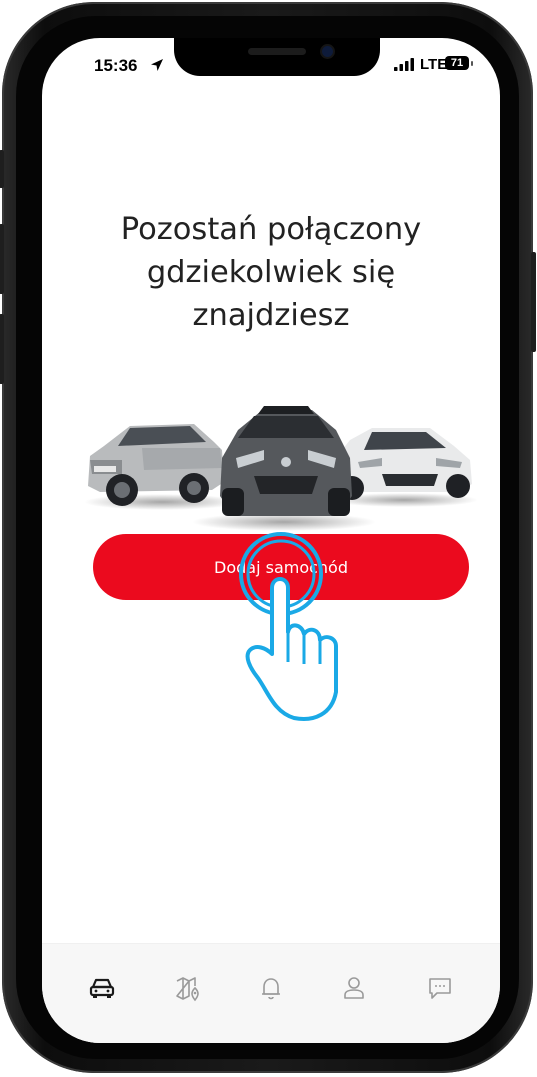 This screenshot has height=1077, width=537. I want to click on tab-profile, so click(354, 988).